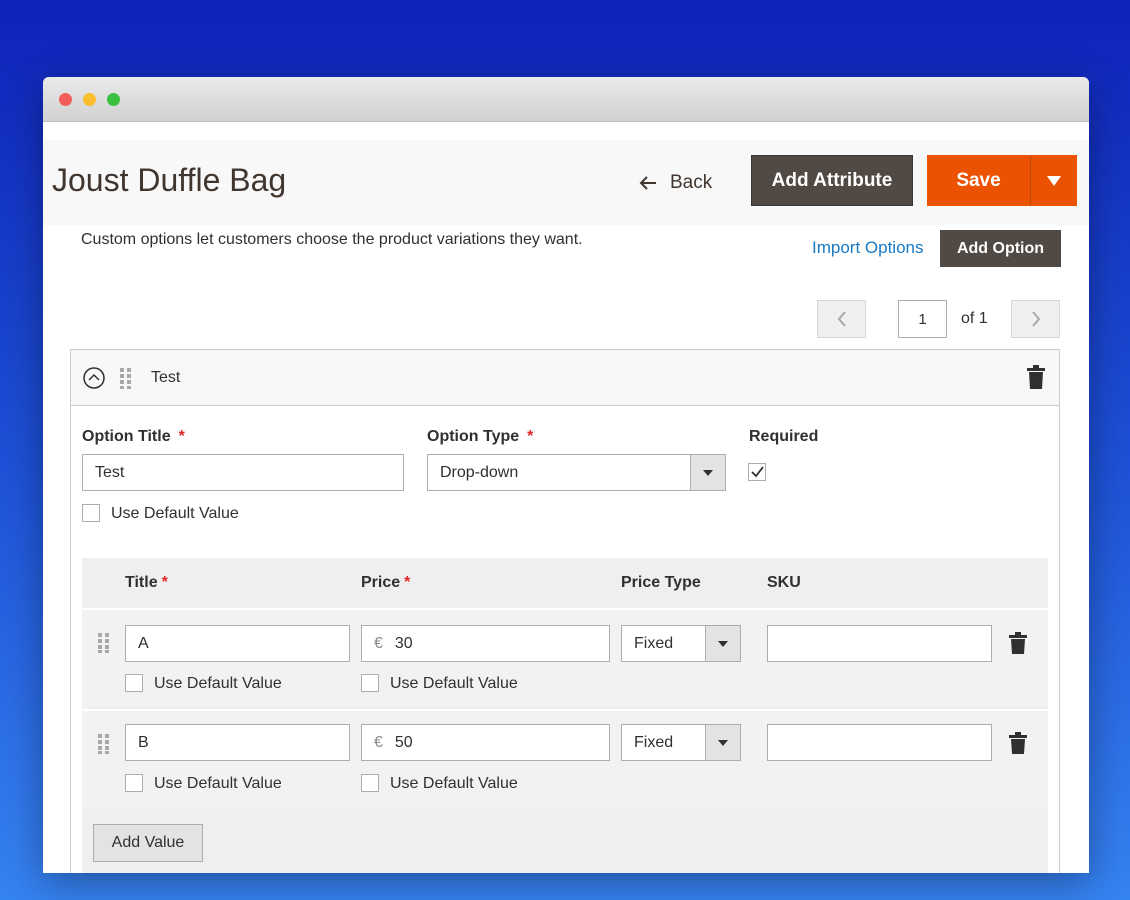 The height and width of the screenshot is (900, 1130). What do you see at coordinates (403, 742) in the screenshot?
I see `value-price: 50` at bounding box center [403, 742].